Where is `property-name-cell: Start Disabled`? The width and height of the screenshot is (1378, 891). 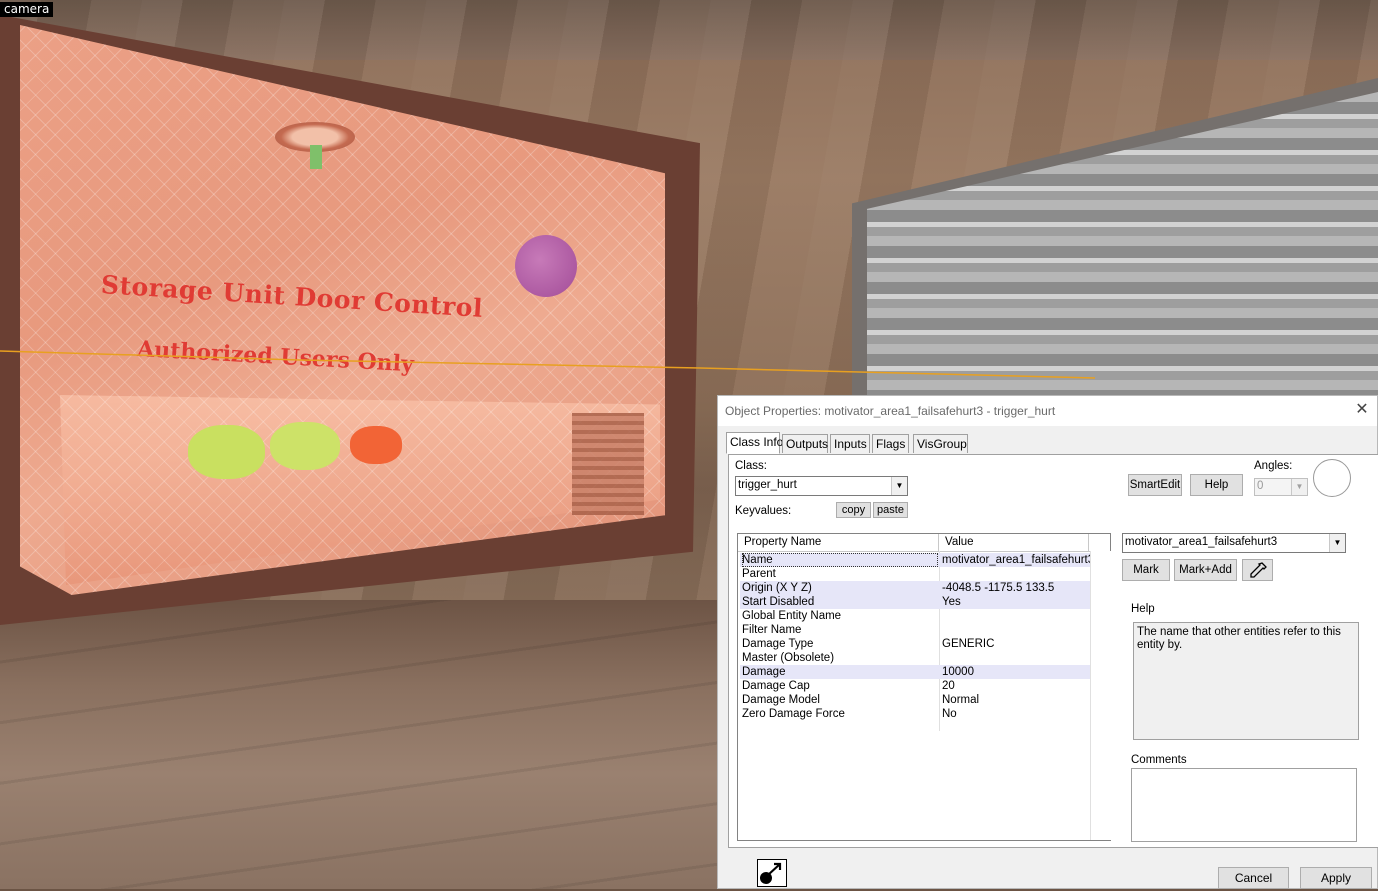
property-name-cell: Start Disabled is located at coordinates (840, 602).